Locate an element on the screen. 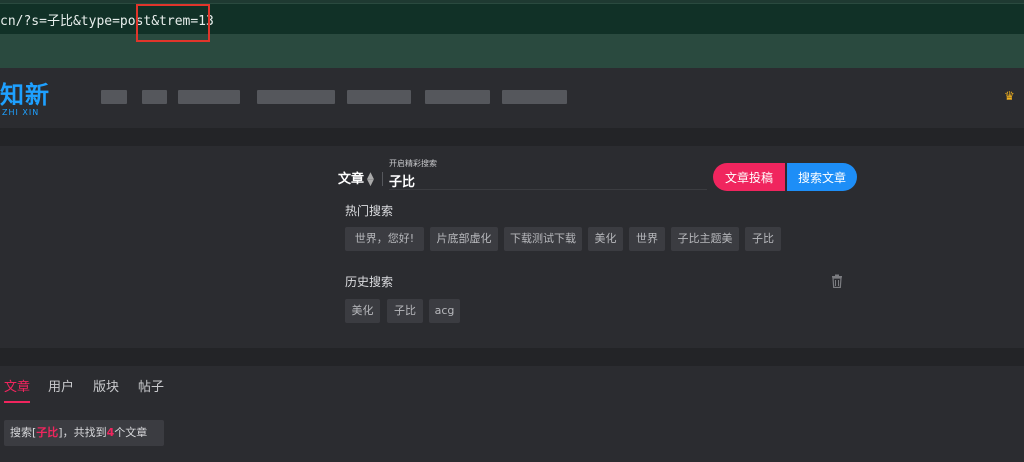 The width and height of the screenshot is (1024, 462). result-prefix: 搜索[ is located at coordinates (23, 432).